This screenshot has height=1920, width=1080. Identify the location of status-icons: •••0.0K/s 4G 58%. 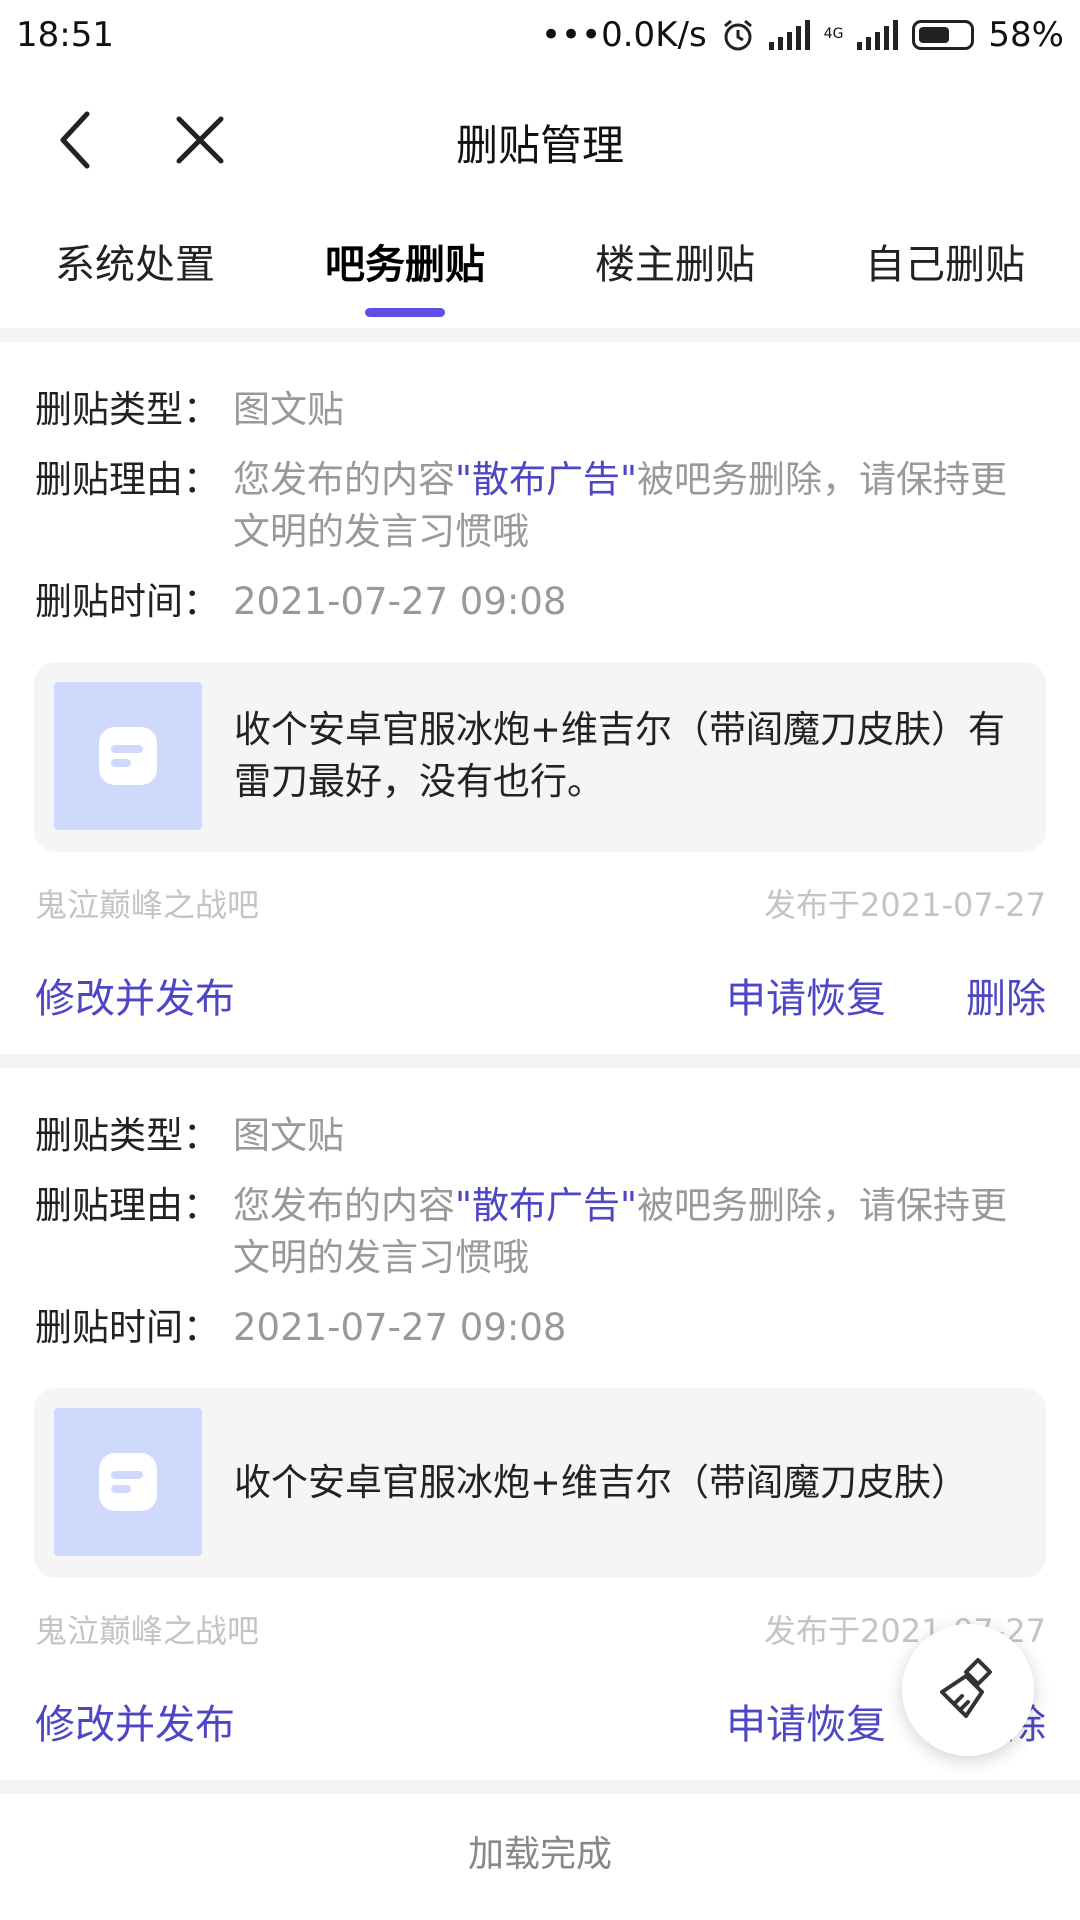
(802, 35).